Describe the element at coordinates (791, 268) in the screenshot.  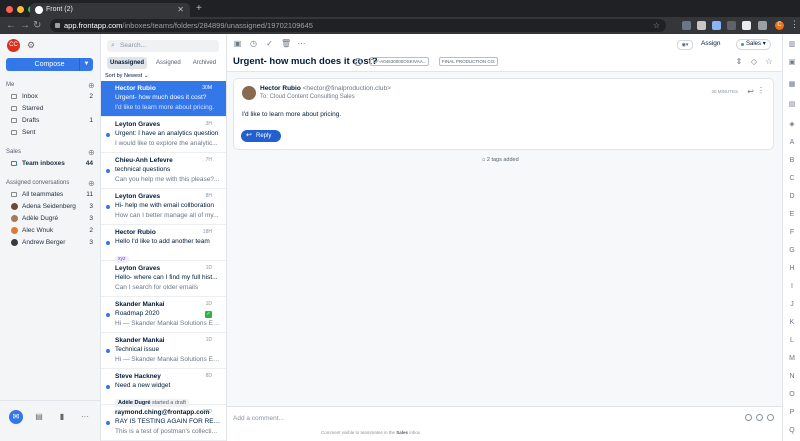
I see `rail-letter-h: H` at that location.